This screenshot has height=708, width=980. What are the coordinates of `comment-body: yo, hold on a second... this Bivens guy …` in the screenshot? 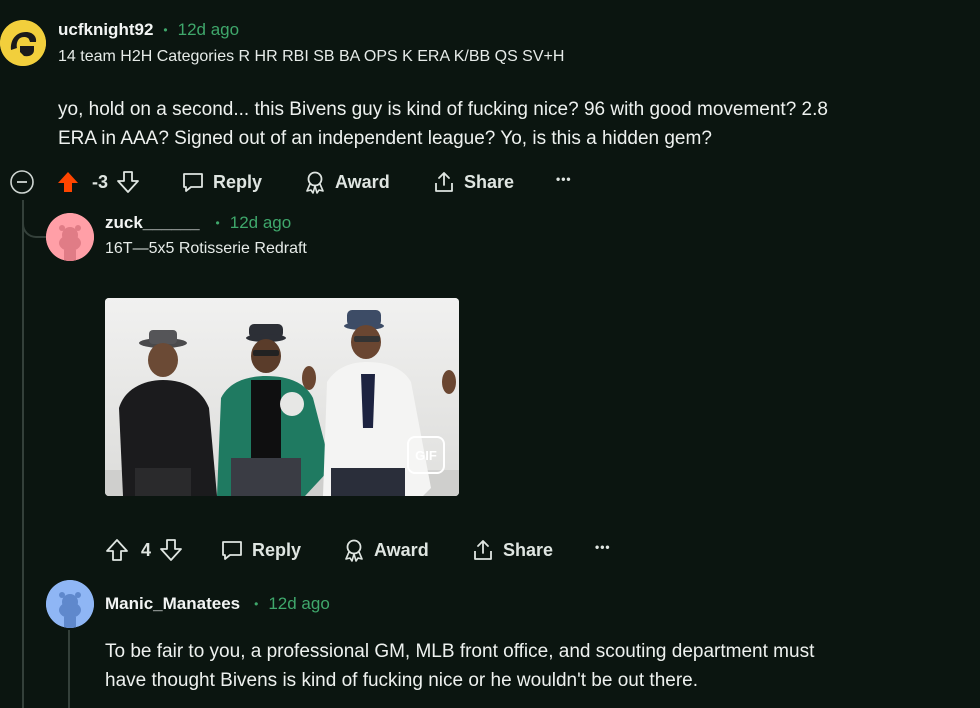 It's located at (508, 124).